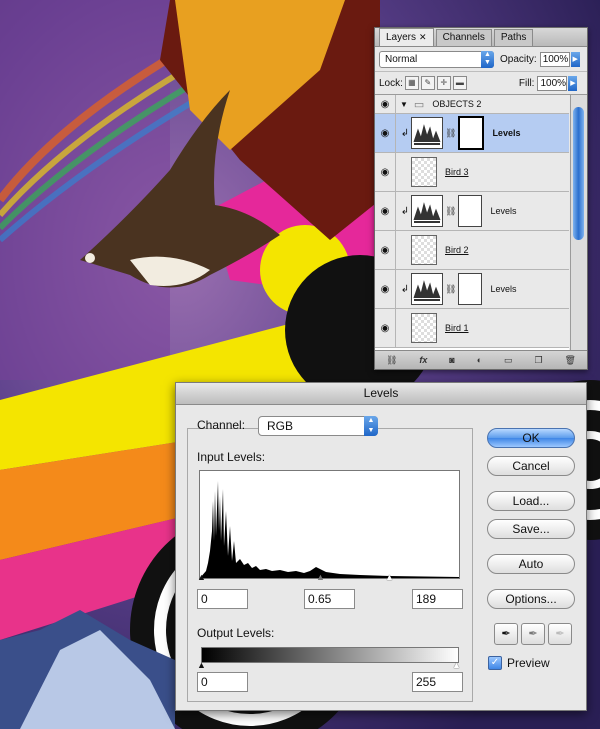  What do you see at coordinates (506, 634) in the screenshot?
I see `black-eyedropper-icon: ✒` at bounding box center [506, 634].